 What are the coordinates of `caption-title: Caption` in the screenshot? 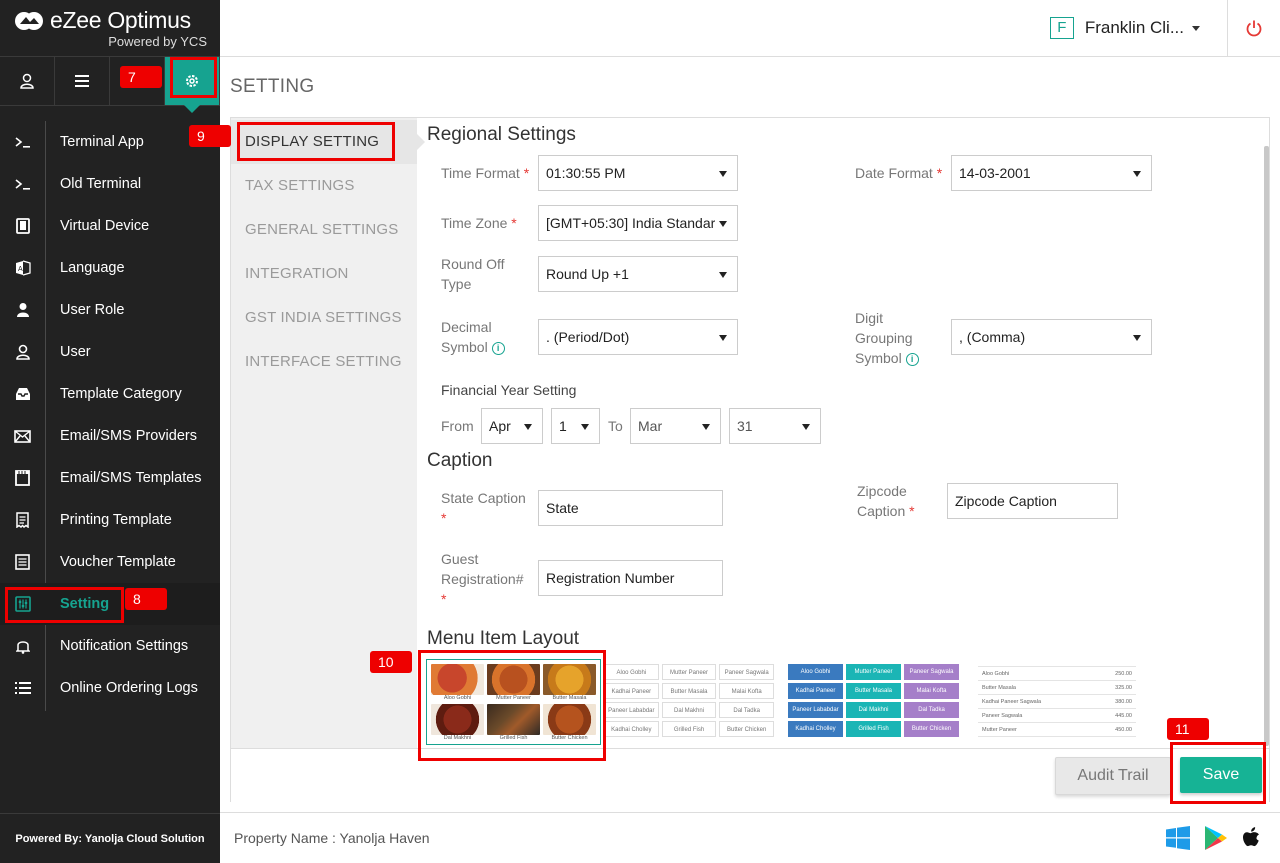 It's located at (460, 460).